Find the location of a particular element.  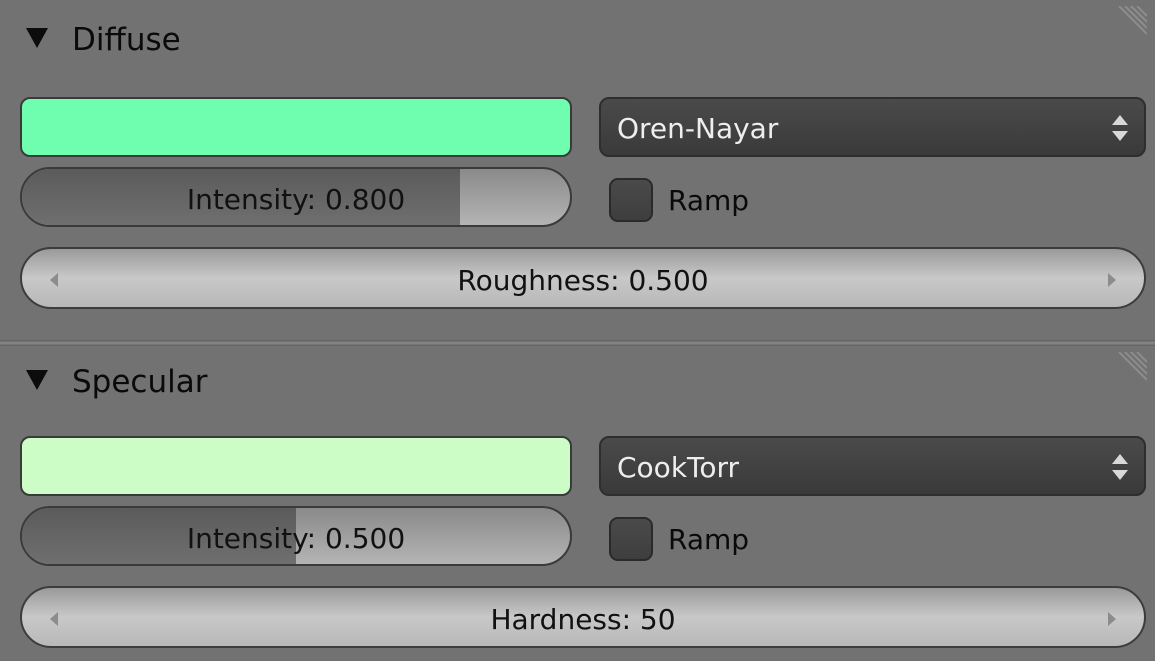

specular-title: Specular is located at coordinates (140, 382).